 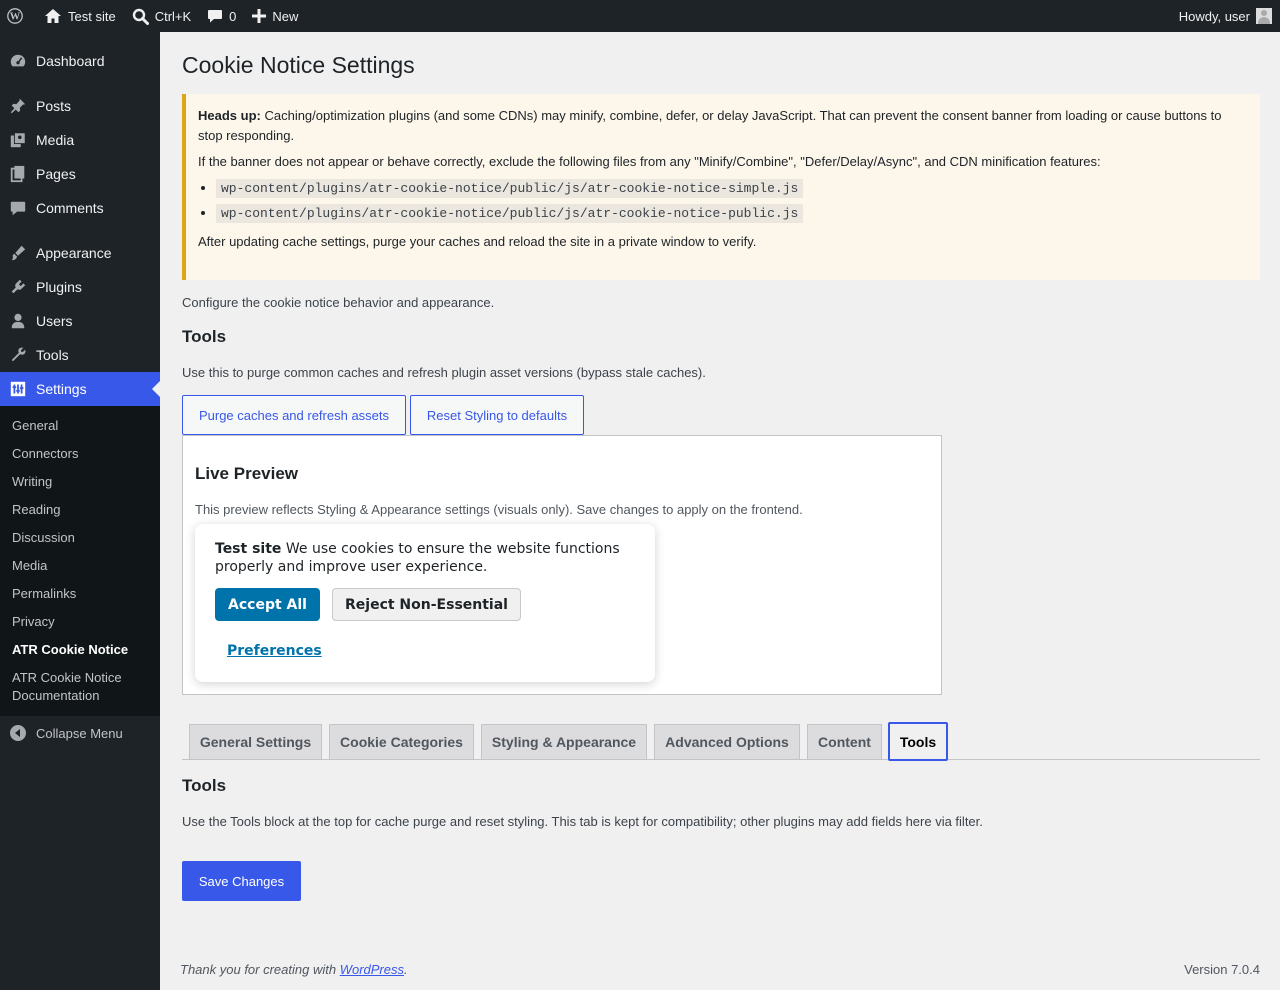 I want to click on collapse-menu-label: Collapse Menu, so click(x=79, y=733).